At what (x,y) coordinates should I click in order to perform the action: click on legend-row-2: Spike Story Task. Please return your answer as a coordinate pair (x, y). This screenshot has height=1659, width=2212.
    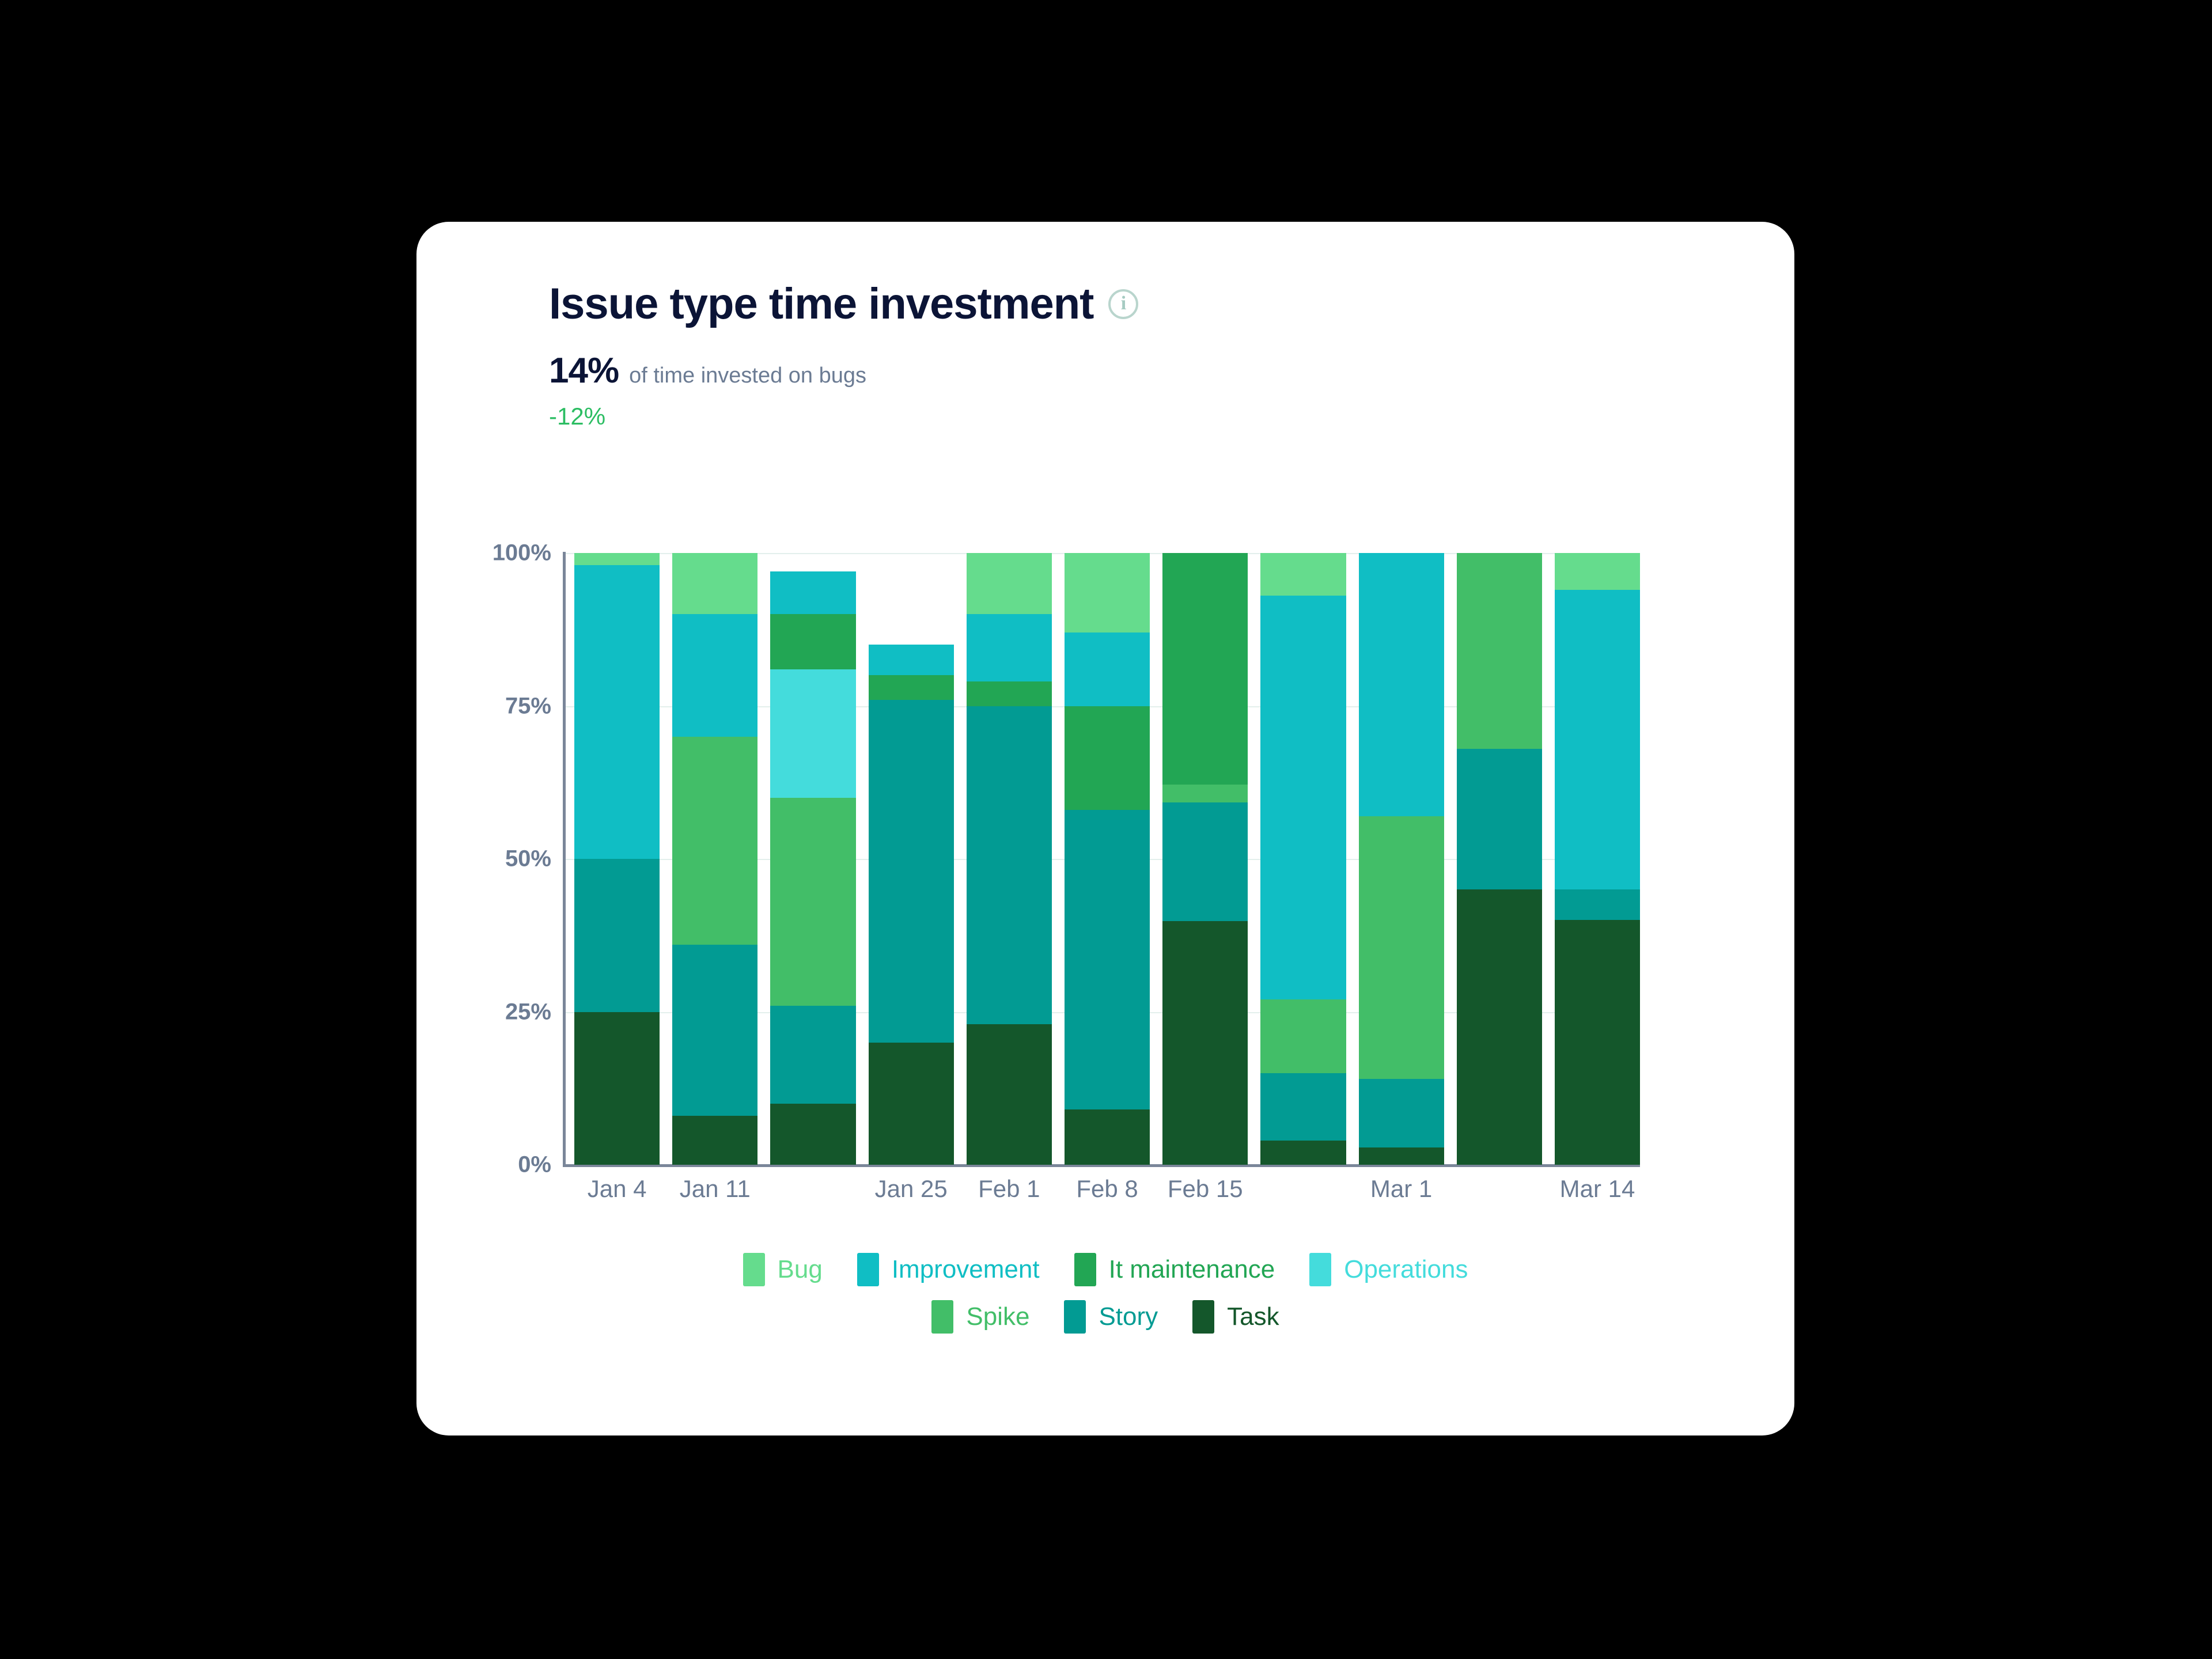
    Looking at the image, I should click on (1105, 1317).